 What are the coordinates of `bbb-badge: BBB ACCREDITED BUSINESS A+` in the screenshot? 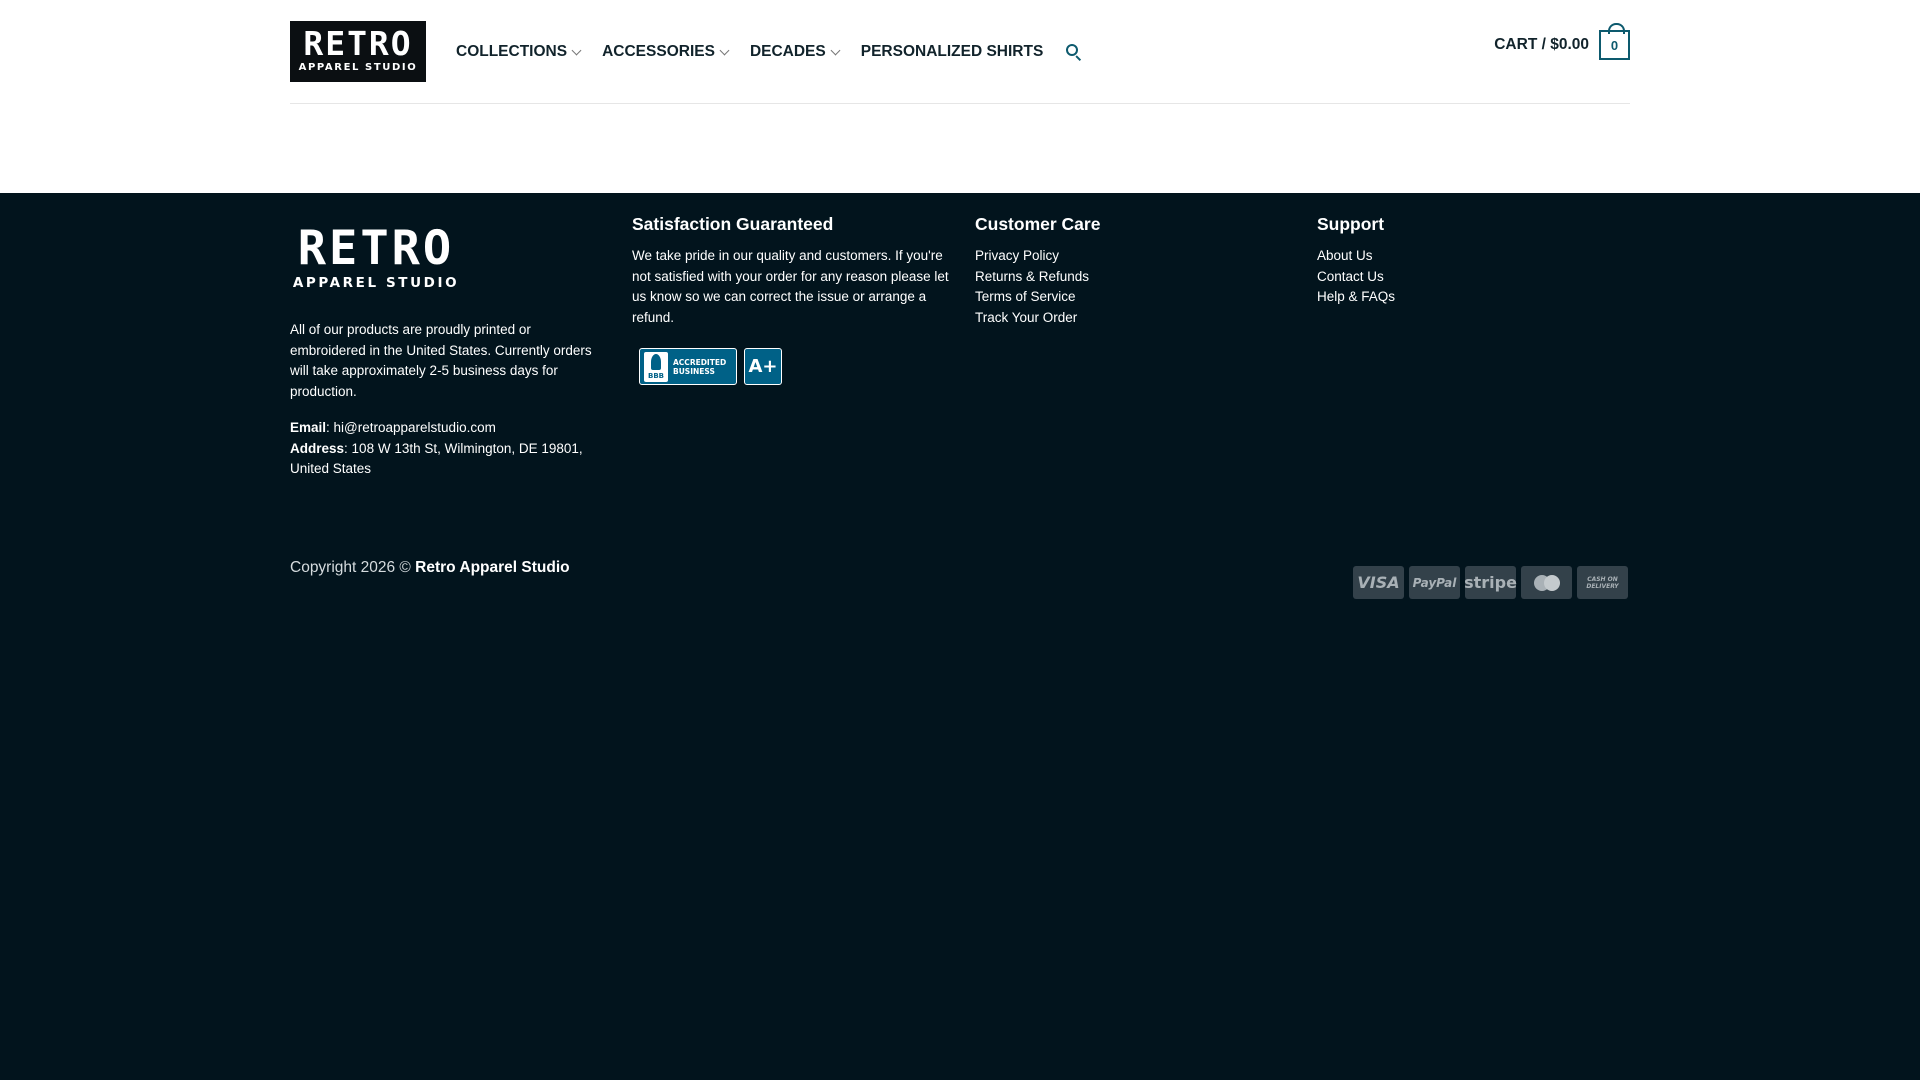 It's located at (710, 366).